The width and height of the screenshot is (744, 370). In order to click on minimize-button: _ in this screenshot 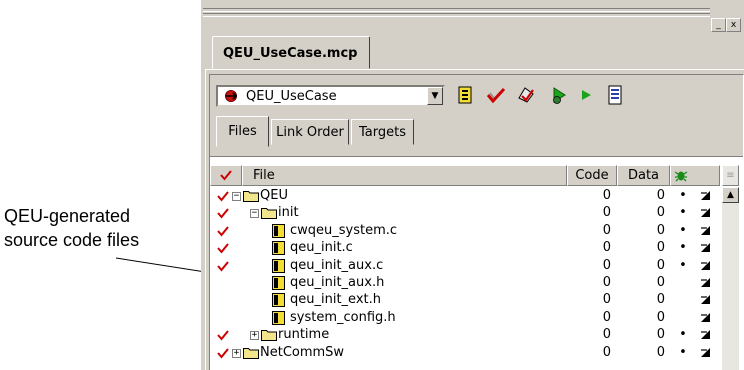, I will do `click(718, 25)`.